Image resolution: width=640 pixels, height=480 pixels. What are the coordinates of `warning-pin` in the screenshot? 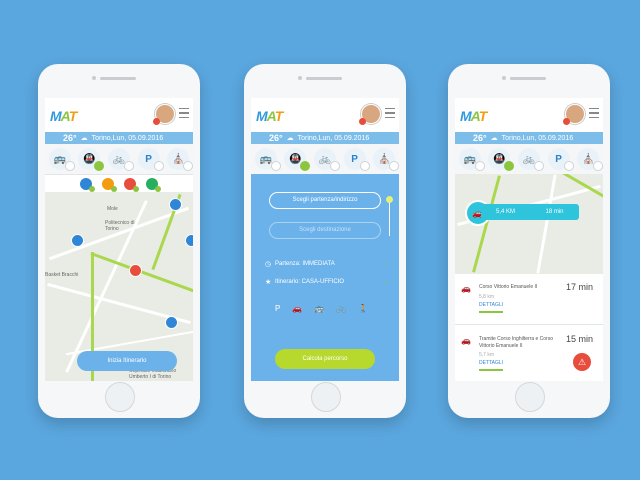 It's located at (135, 270).